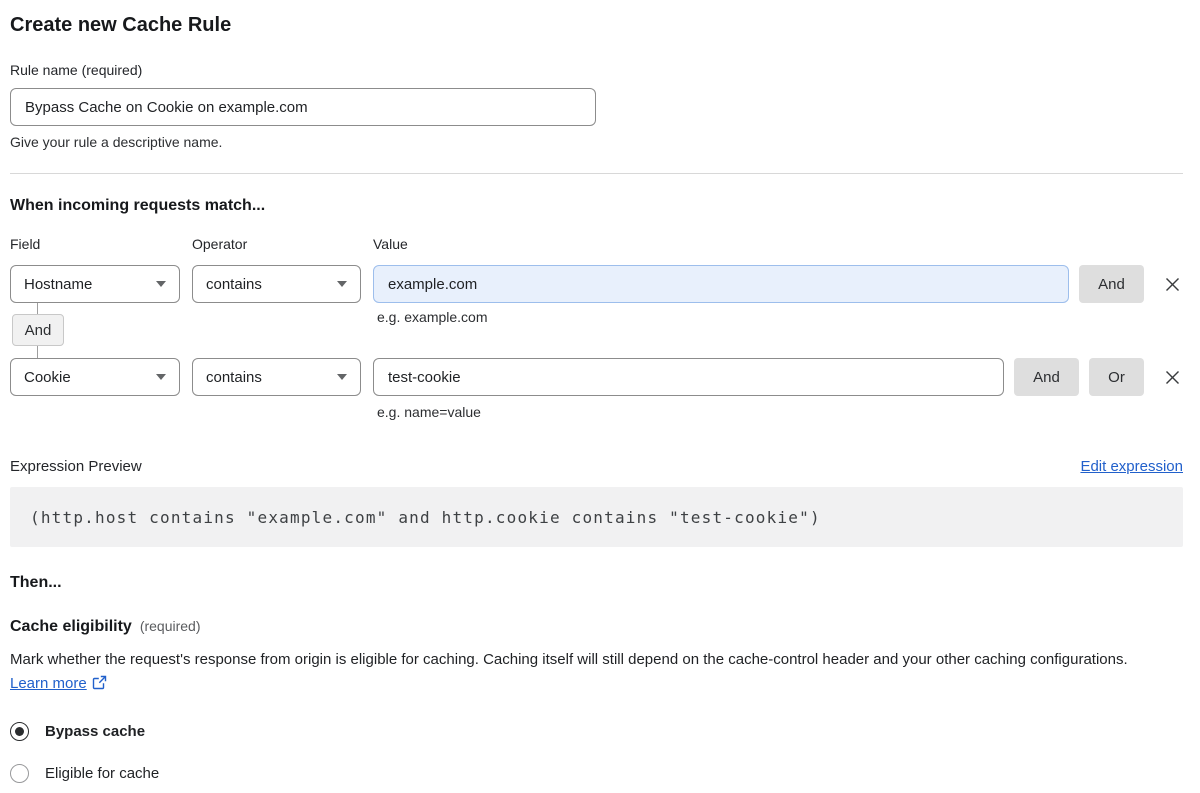 The height and width of the screenshot is (793, 1200). What do you see at coordinates (303, 107) in the screenshot?
I see `rule-name-input` at bounding box center [303, 107].